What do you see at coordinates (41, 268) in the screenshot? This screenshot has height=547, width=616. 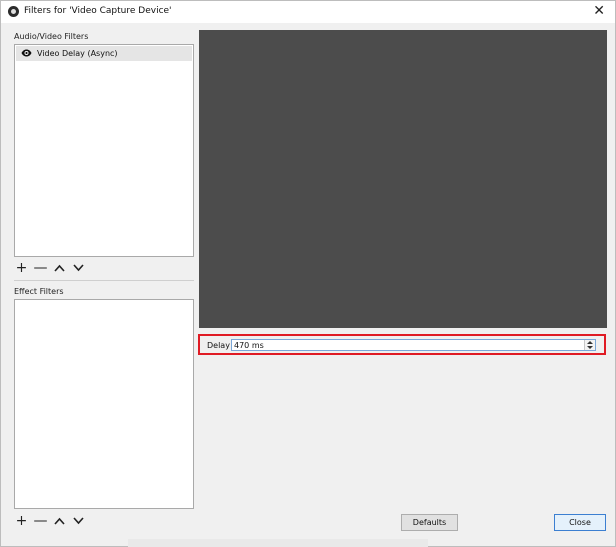 I see `remove-filter-button: —` at bounding box center [41, 268].